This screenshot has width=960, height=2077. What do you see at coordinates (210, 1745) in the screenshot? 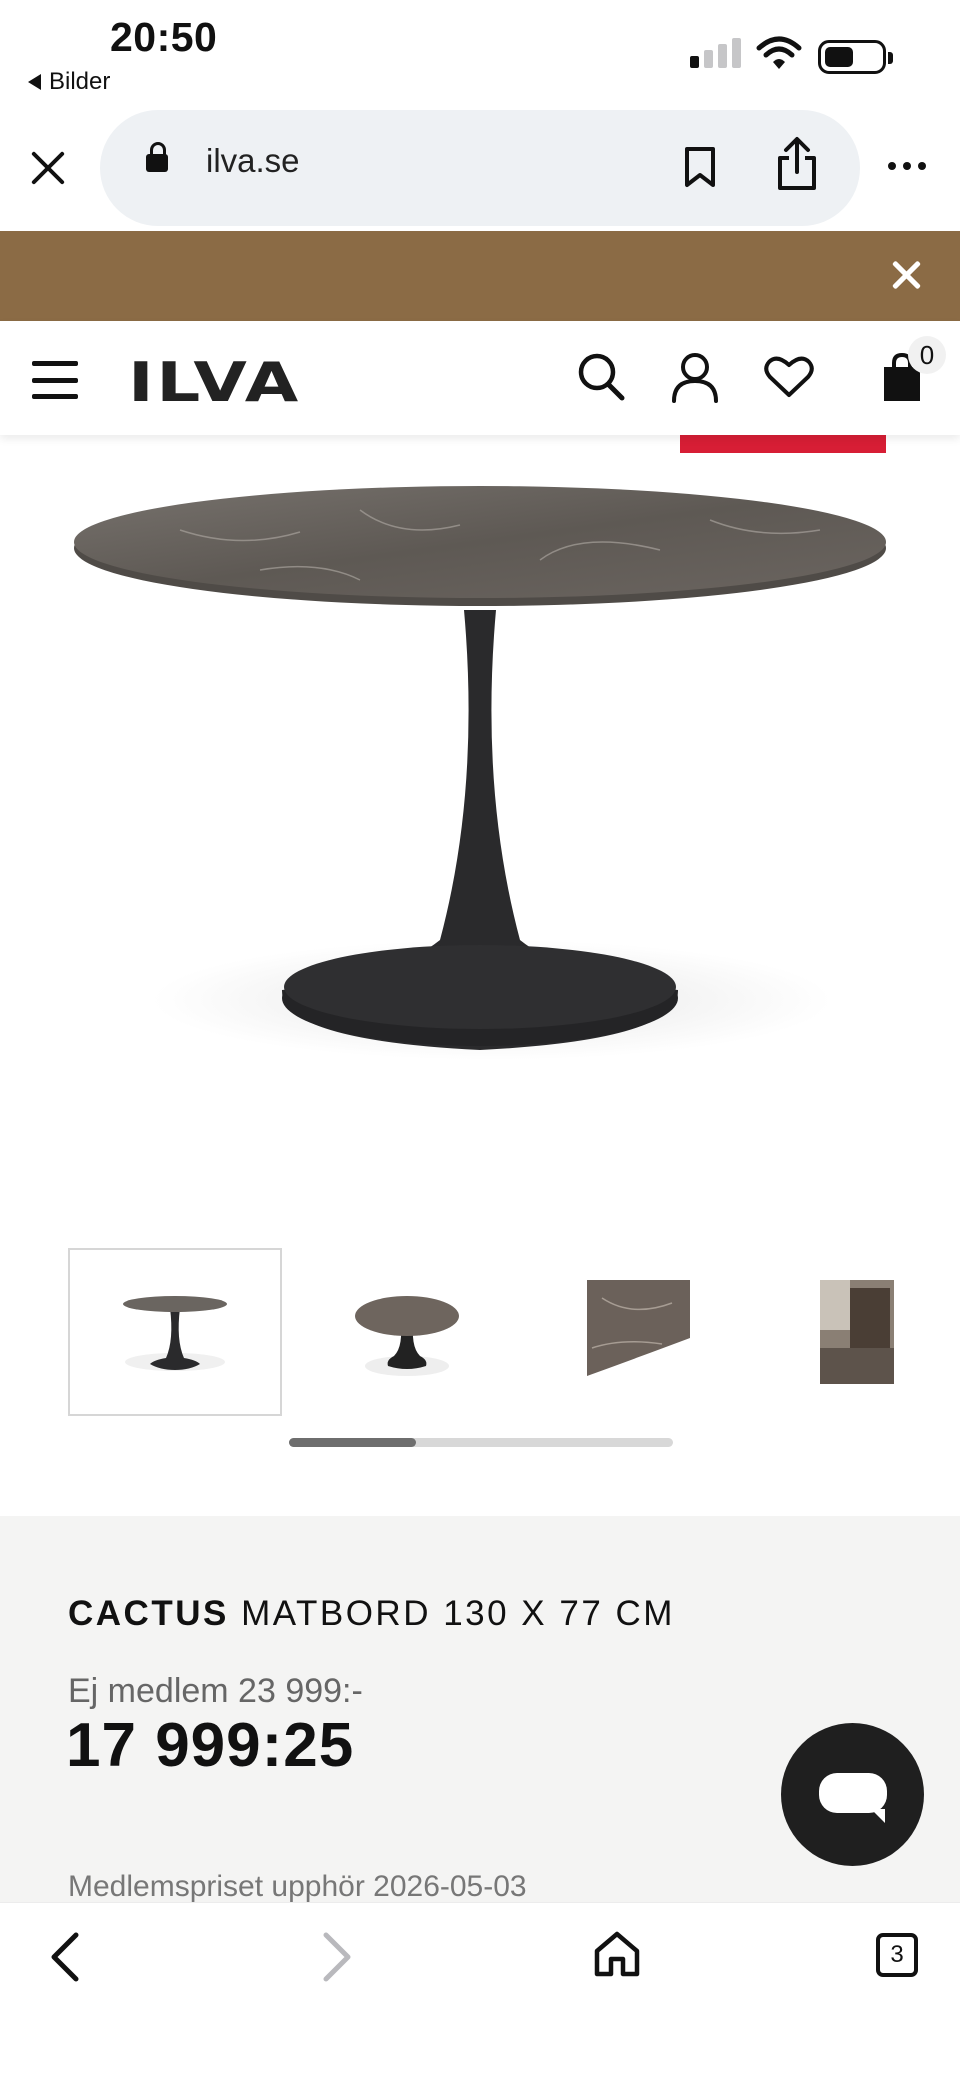
I see `member-price: 17 999:25` at bounding box center [210, 1745].